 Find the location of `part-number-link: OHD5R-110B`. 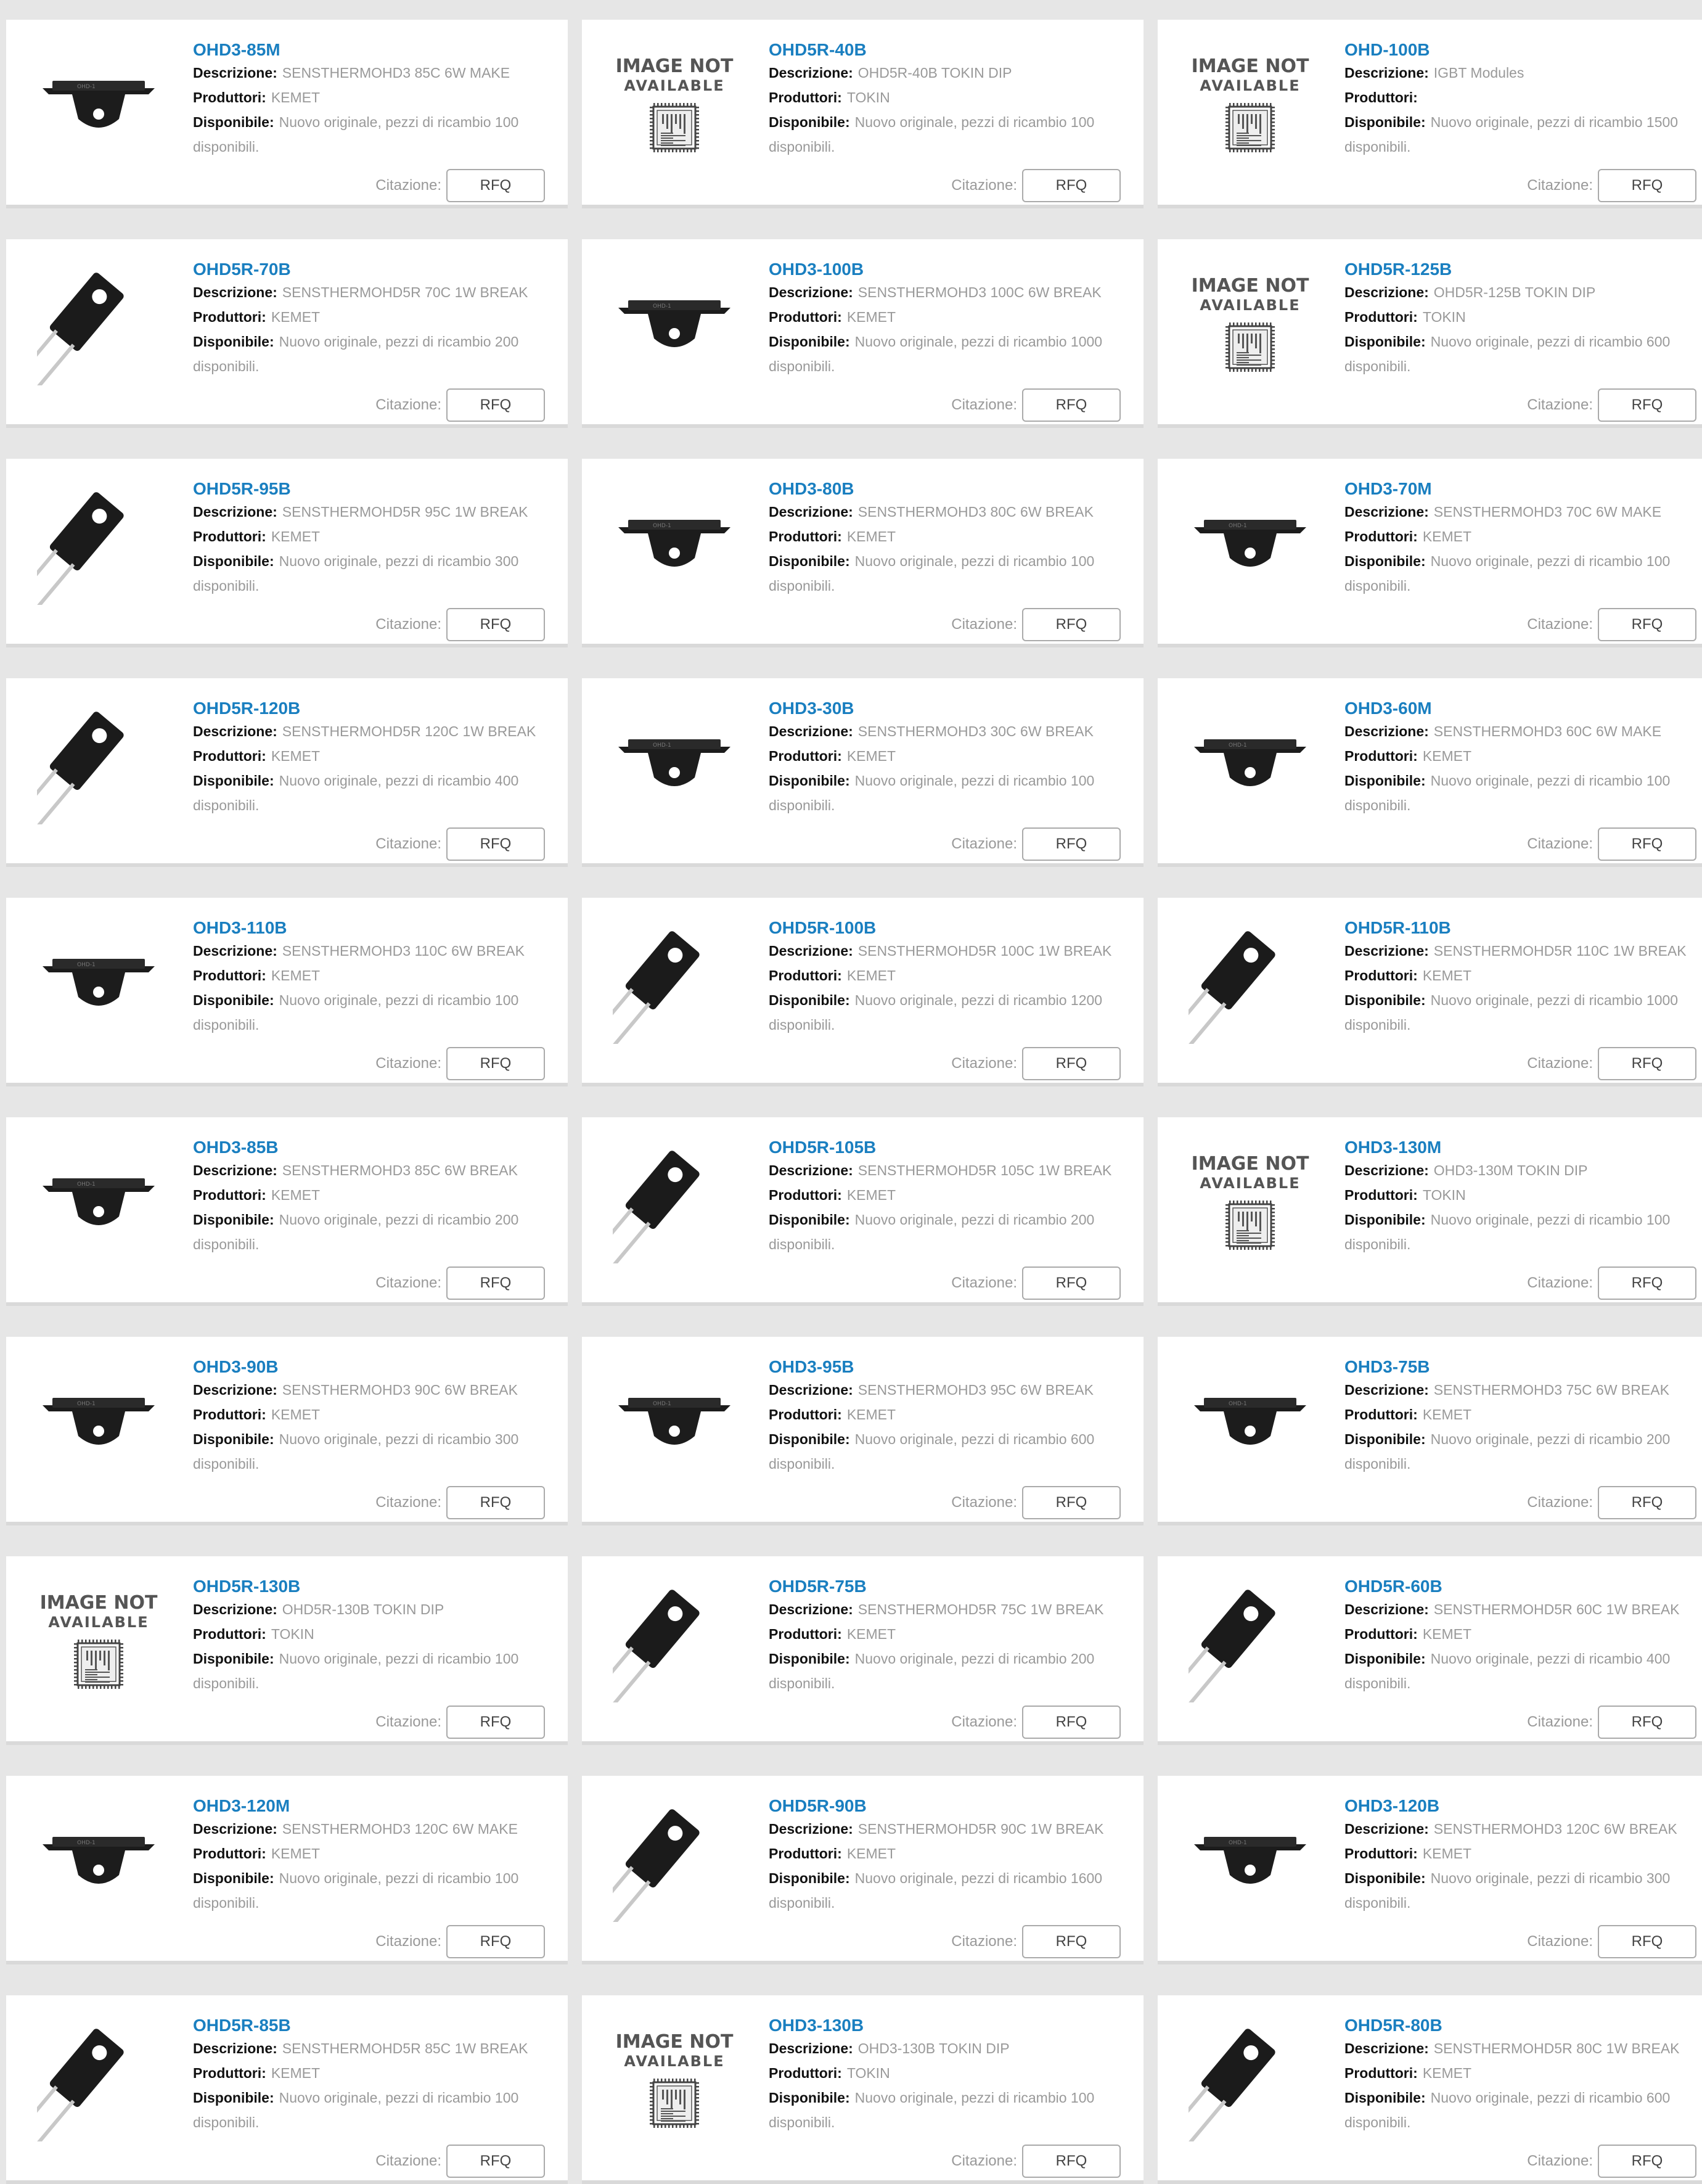

part-number-link: OHD5R-110B is located at coordinates (1523, 928).